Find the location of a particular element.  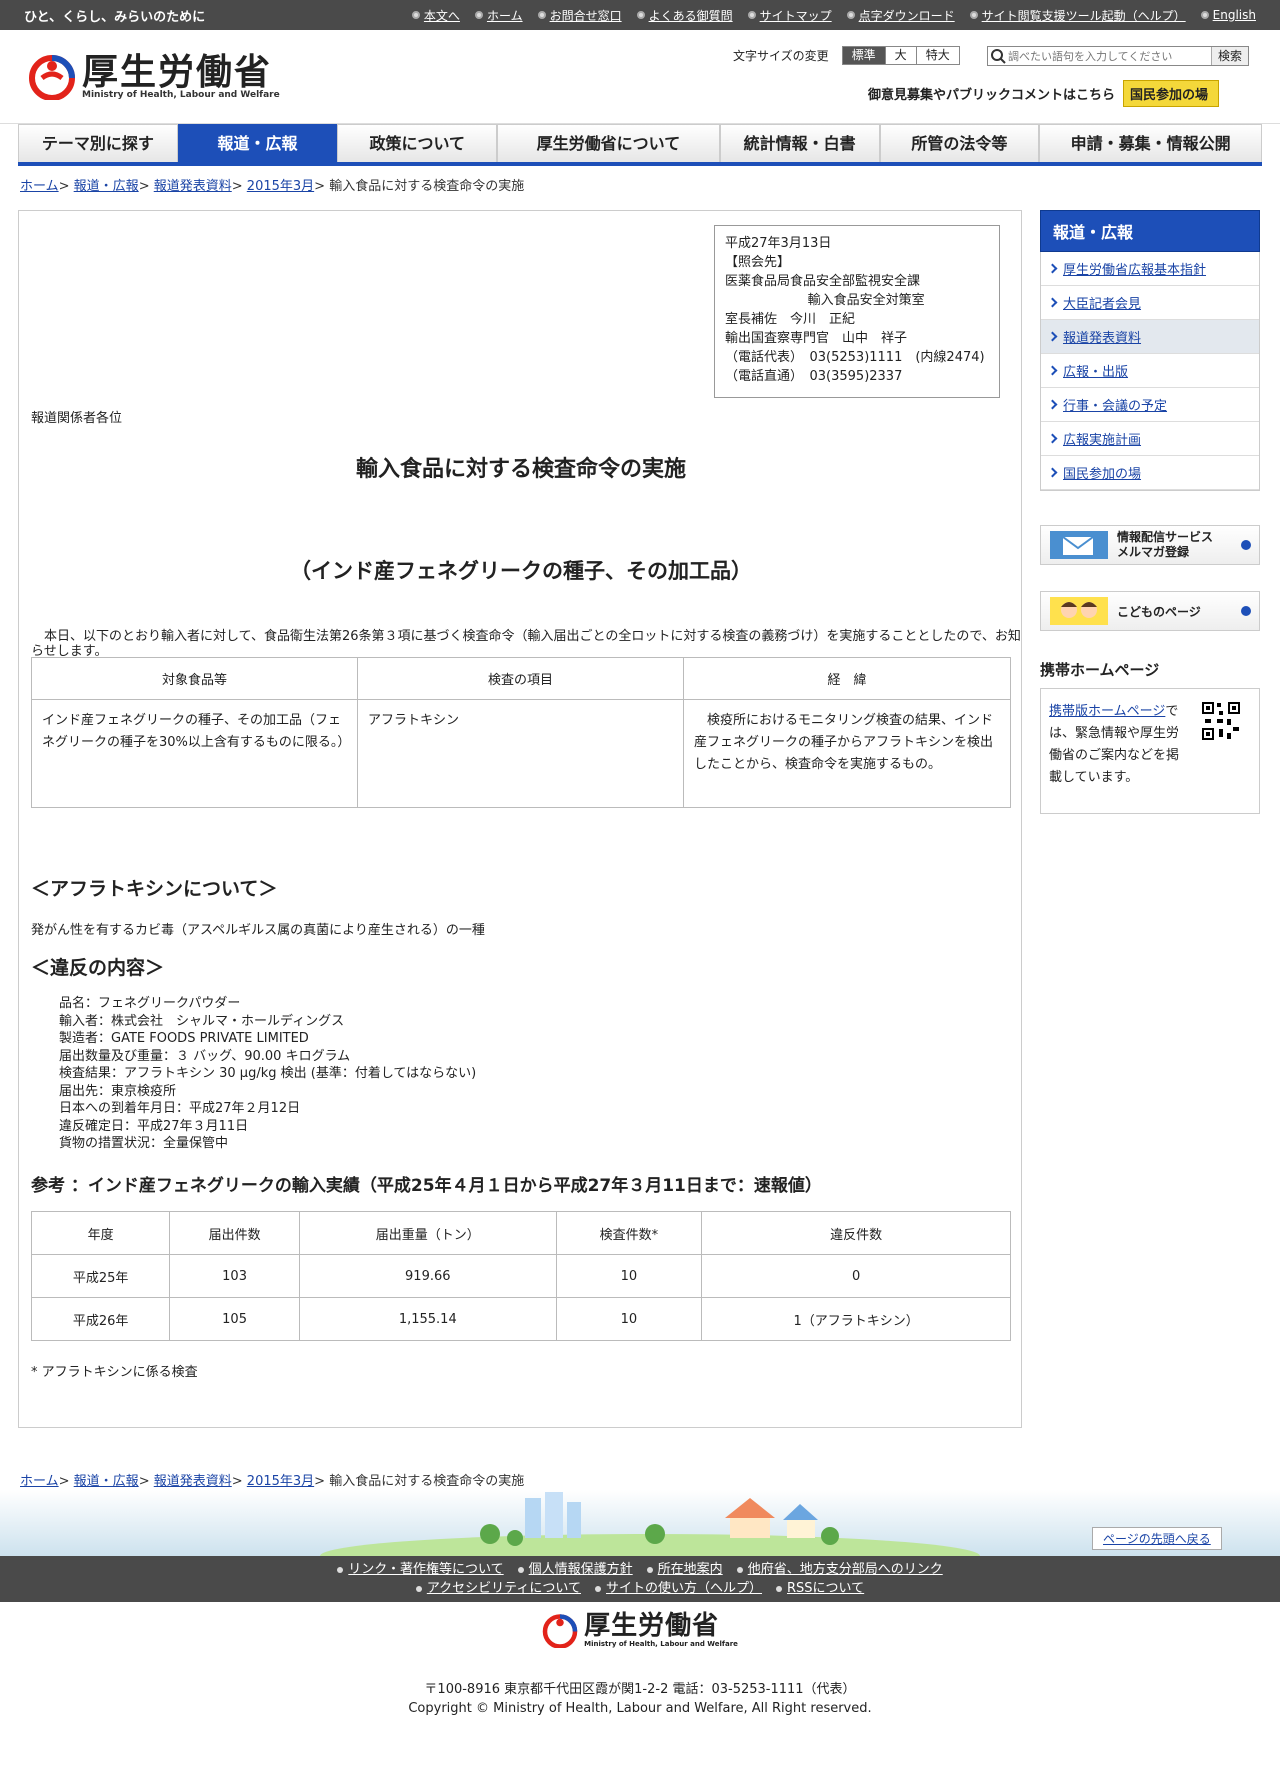

tagline: ひと、くらし、みらいのために is located at coordinates (115, 17).